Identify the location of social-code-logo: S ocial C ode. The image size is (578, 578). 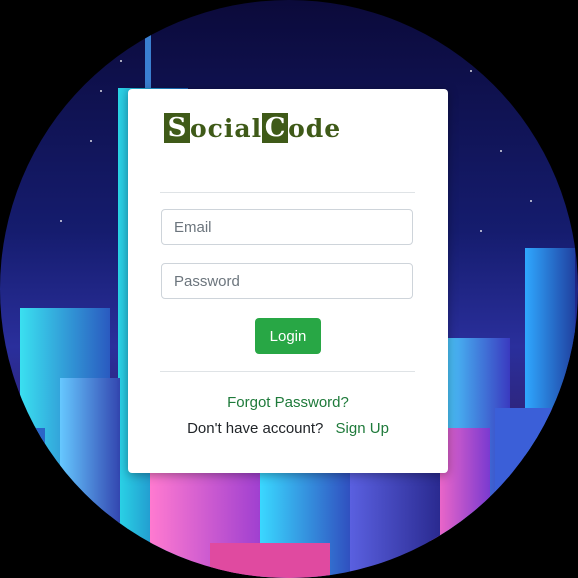
(252, 128).